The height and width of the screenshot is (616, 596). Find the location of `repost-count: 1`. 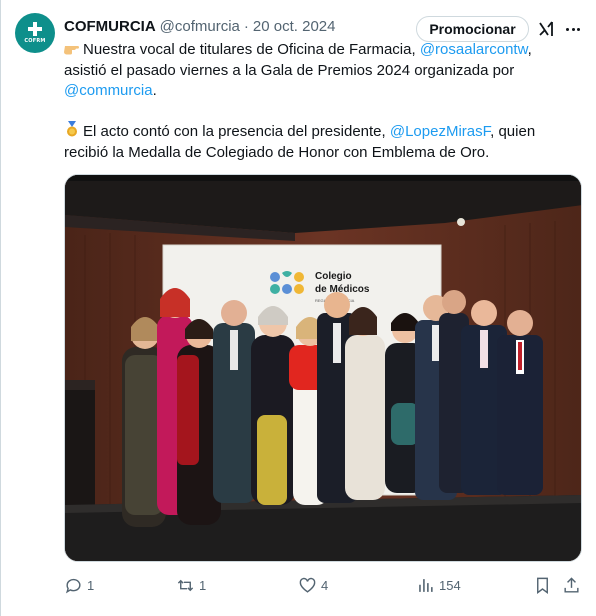

repost-count: 1 is located at coordinates (203, 585).